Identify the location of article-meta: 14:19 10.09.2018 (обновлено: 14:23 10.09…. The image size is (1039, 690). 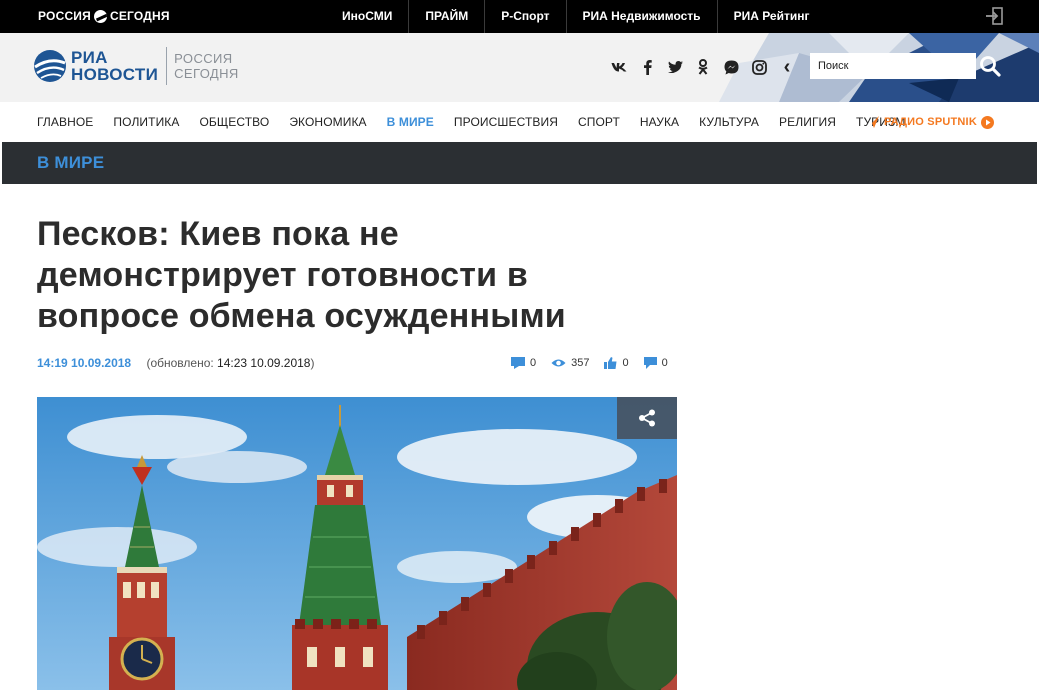
(175, 363).